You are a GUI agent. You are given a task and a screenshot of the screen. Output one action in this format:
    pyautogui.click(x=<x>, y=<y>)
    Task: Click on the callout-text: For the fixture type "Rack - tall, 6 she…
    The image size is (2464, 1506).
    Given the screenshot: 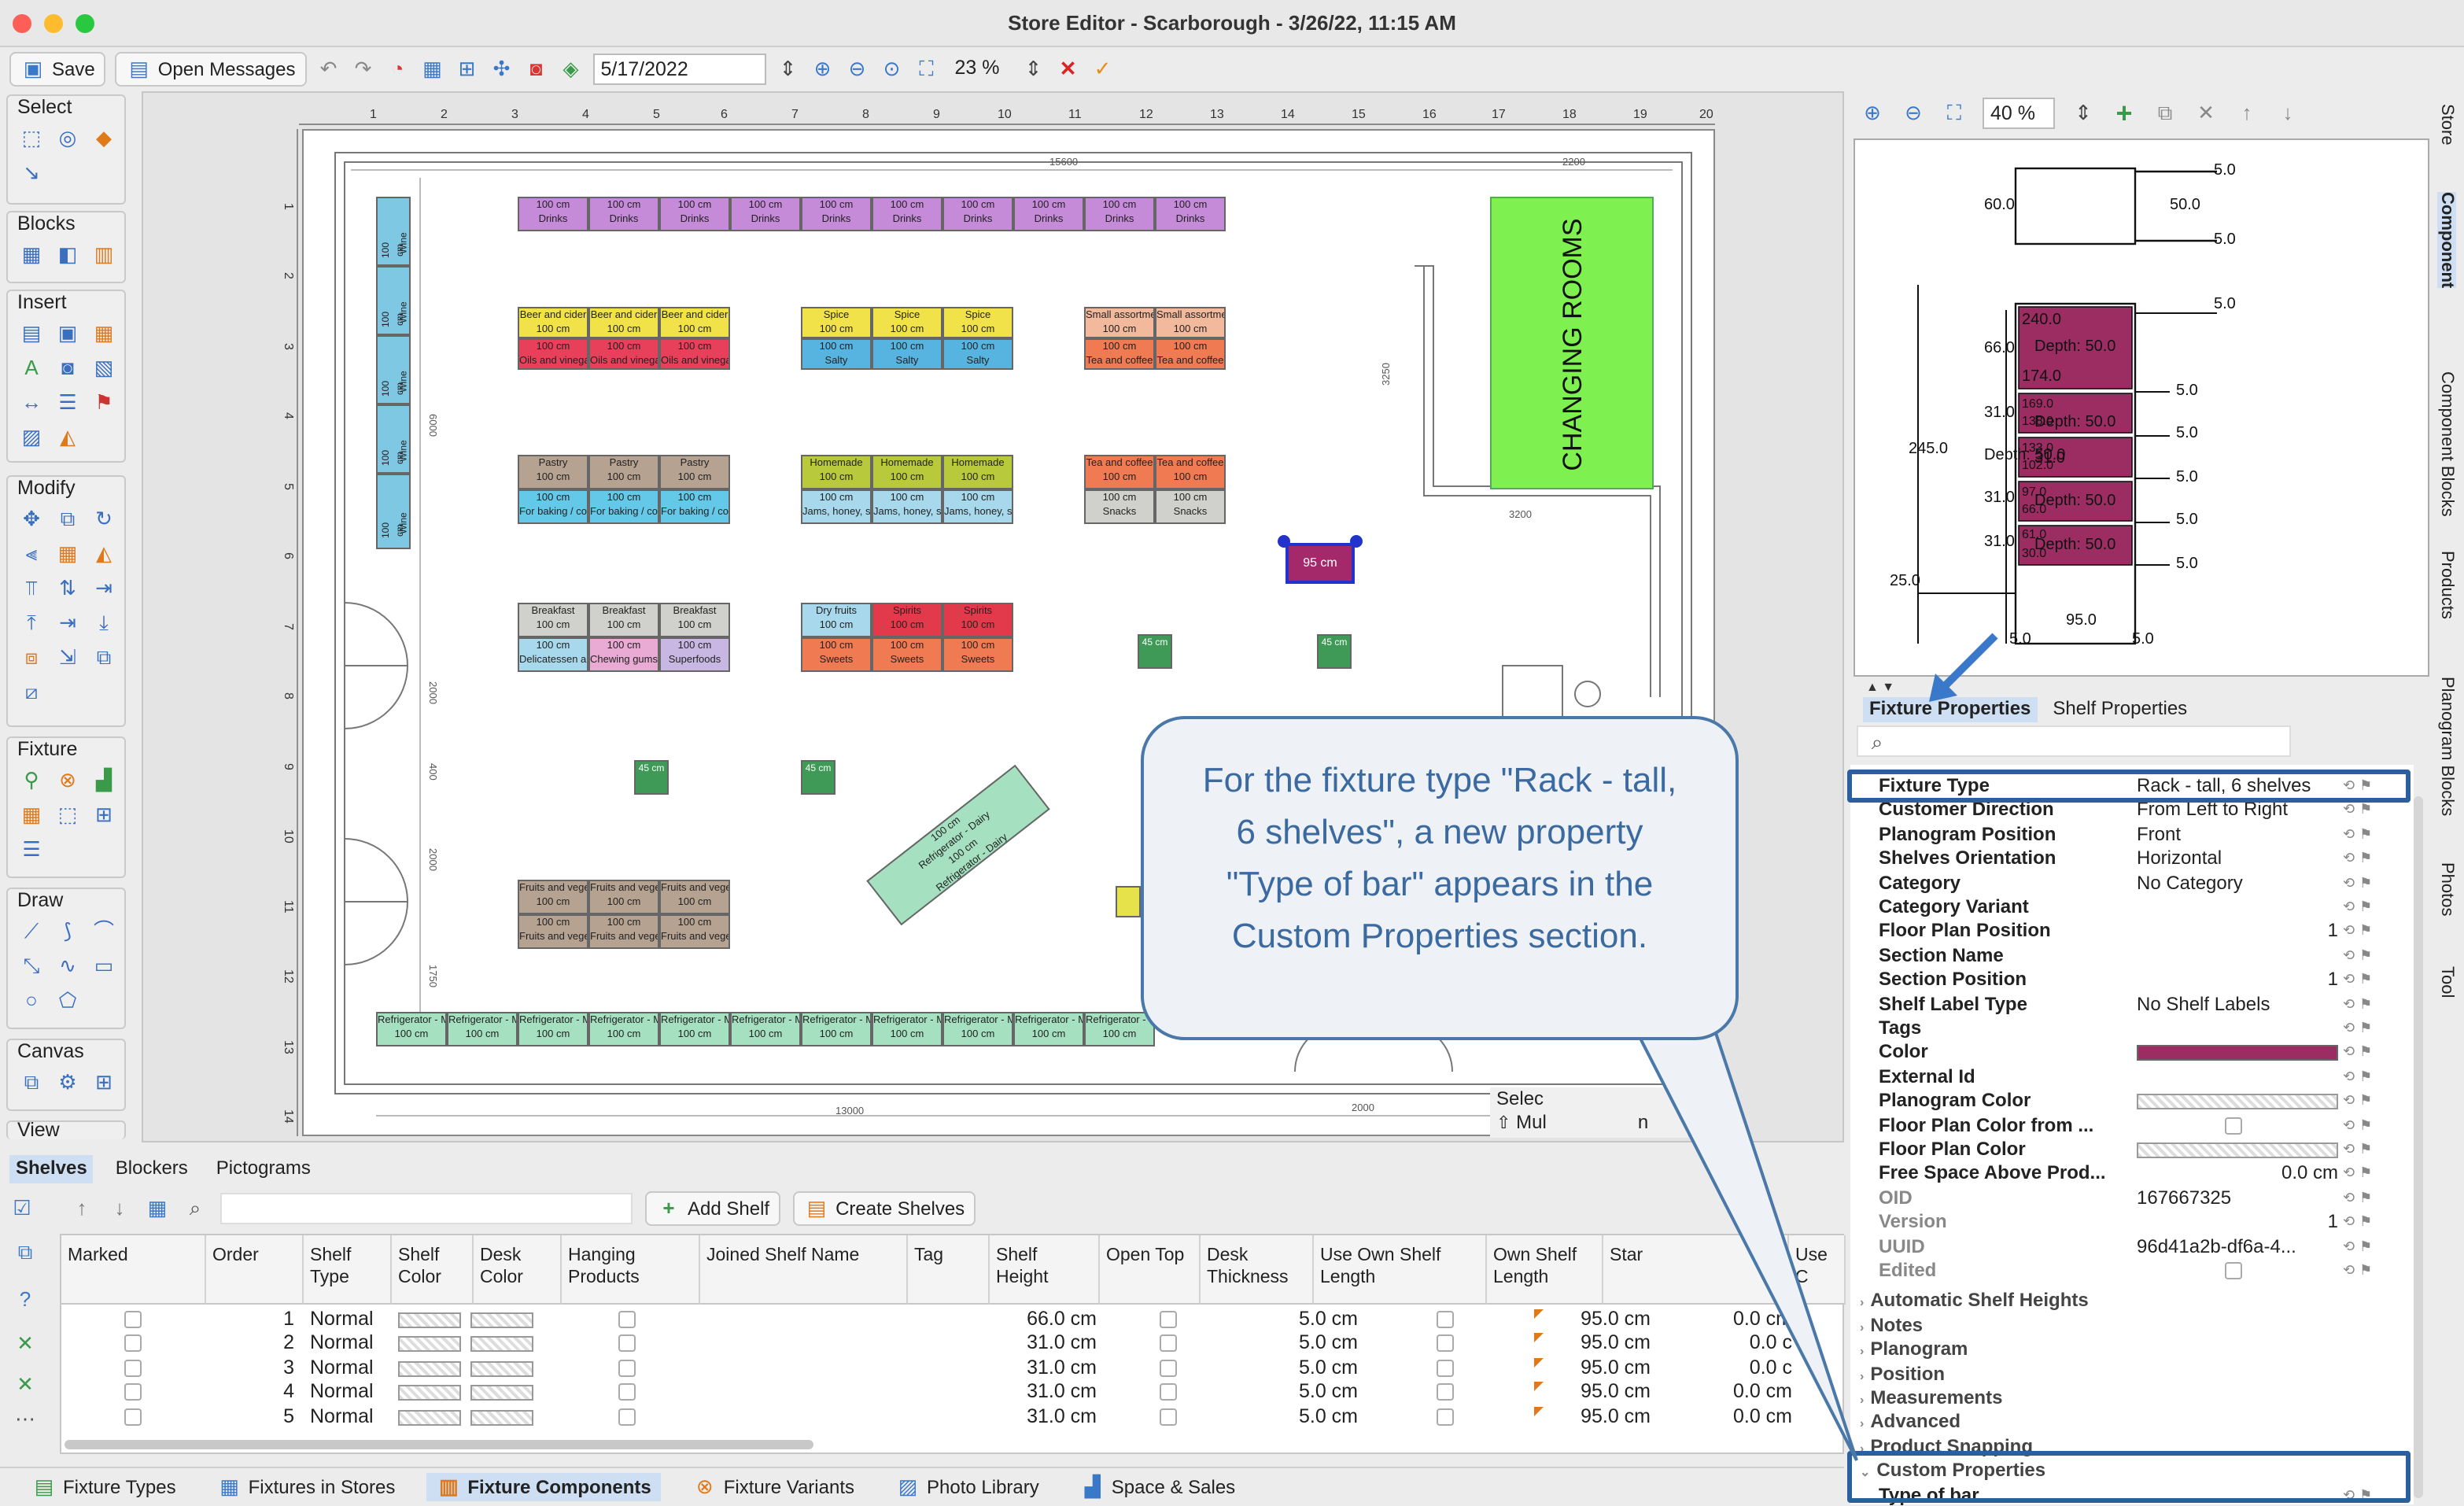 What is the action you would take?
    pyautogui.click(x=1439, y=857)
    